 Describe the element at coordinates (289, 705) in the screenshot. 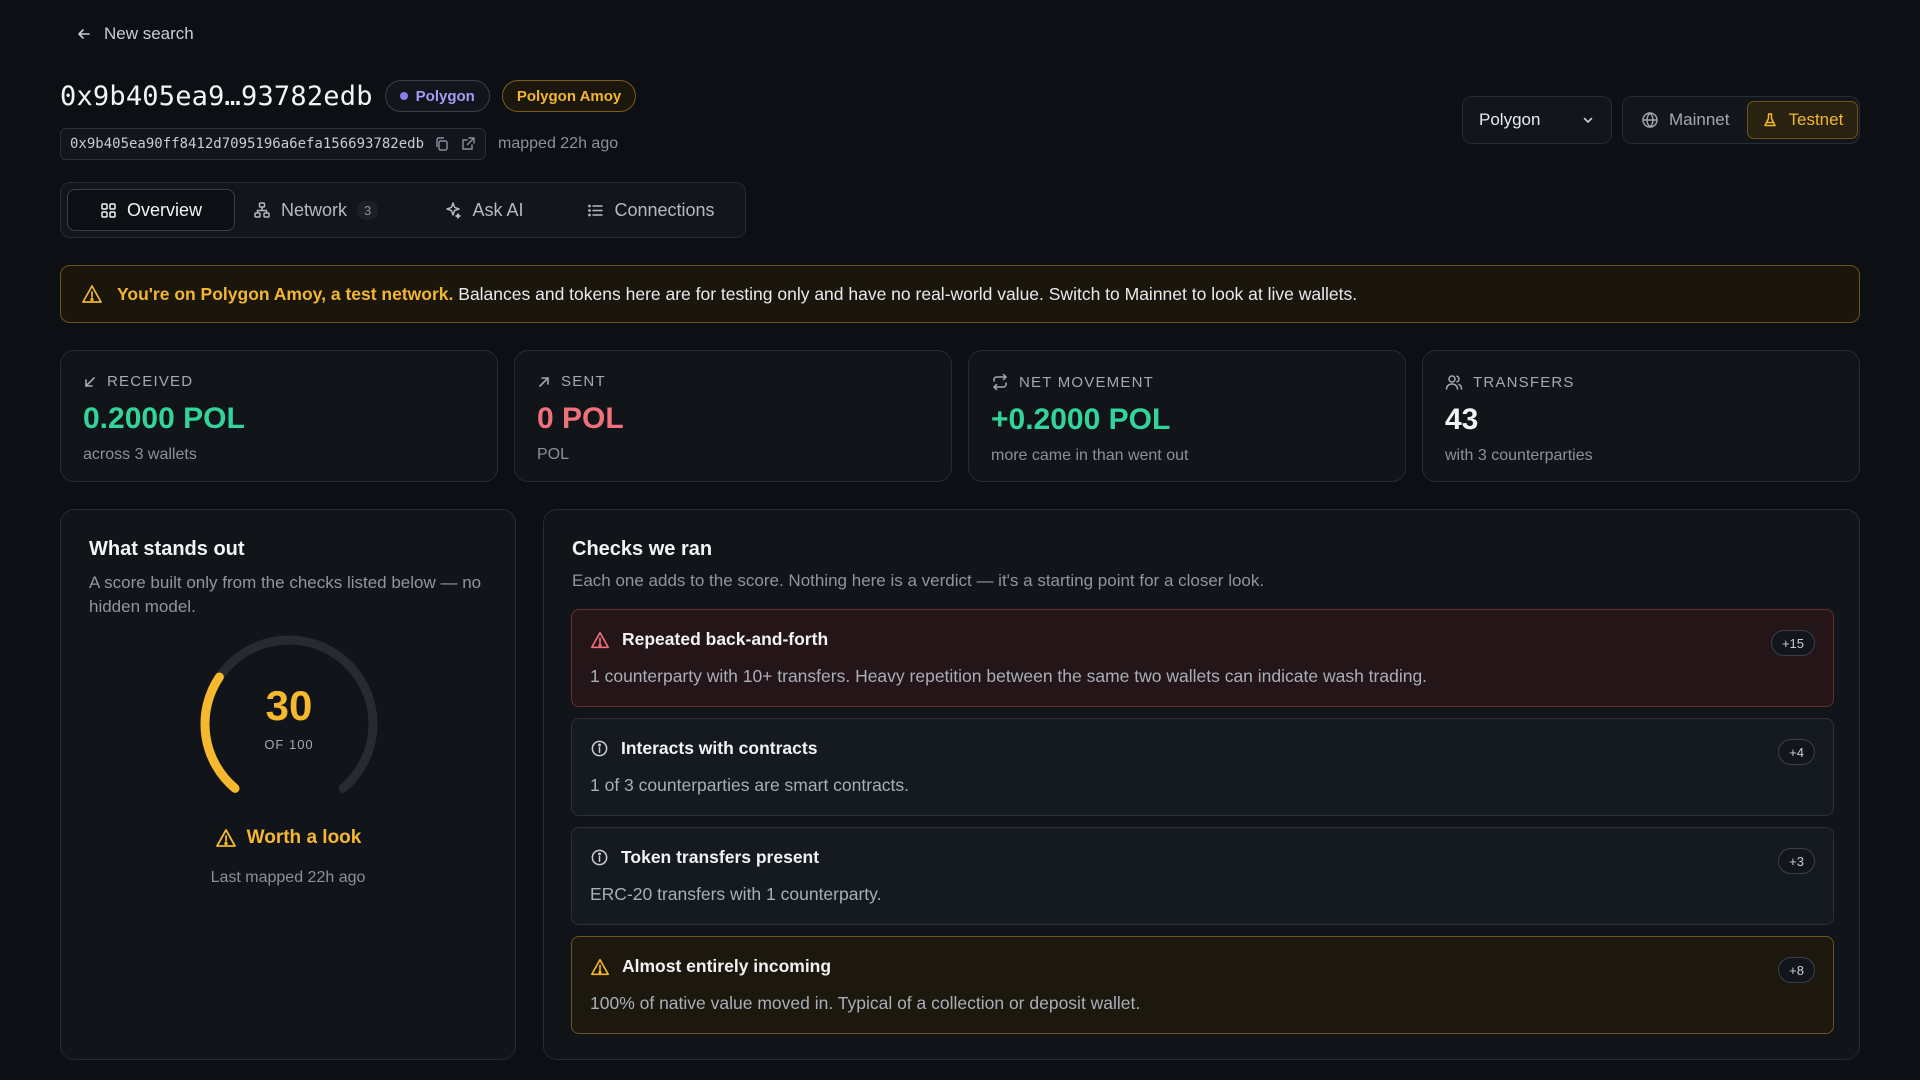

I see `score-value: 30` at that location.